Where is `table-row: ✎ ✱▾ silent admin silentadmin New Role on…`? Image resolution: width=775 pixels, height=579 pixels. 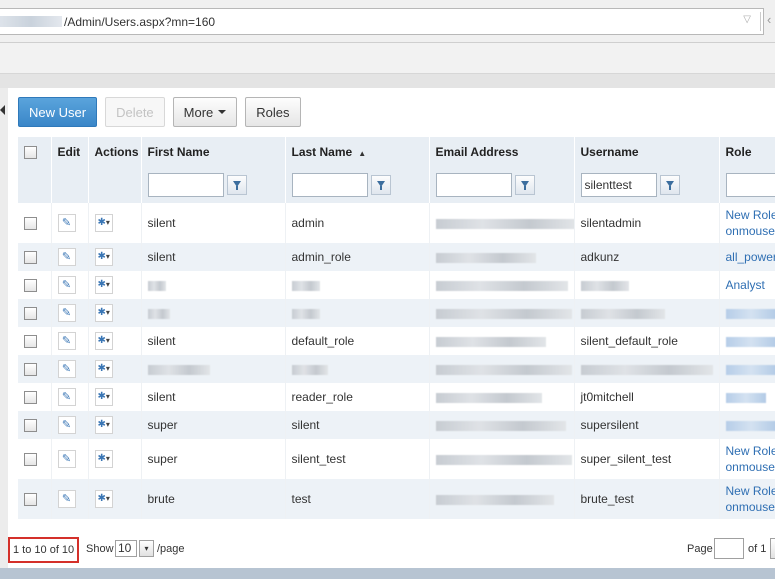
table-row: ✎ ✱▾ silent admin silentadmin New Role on… is located at coordinates (396, 223).